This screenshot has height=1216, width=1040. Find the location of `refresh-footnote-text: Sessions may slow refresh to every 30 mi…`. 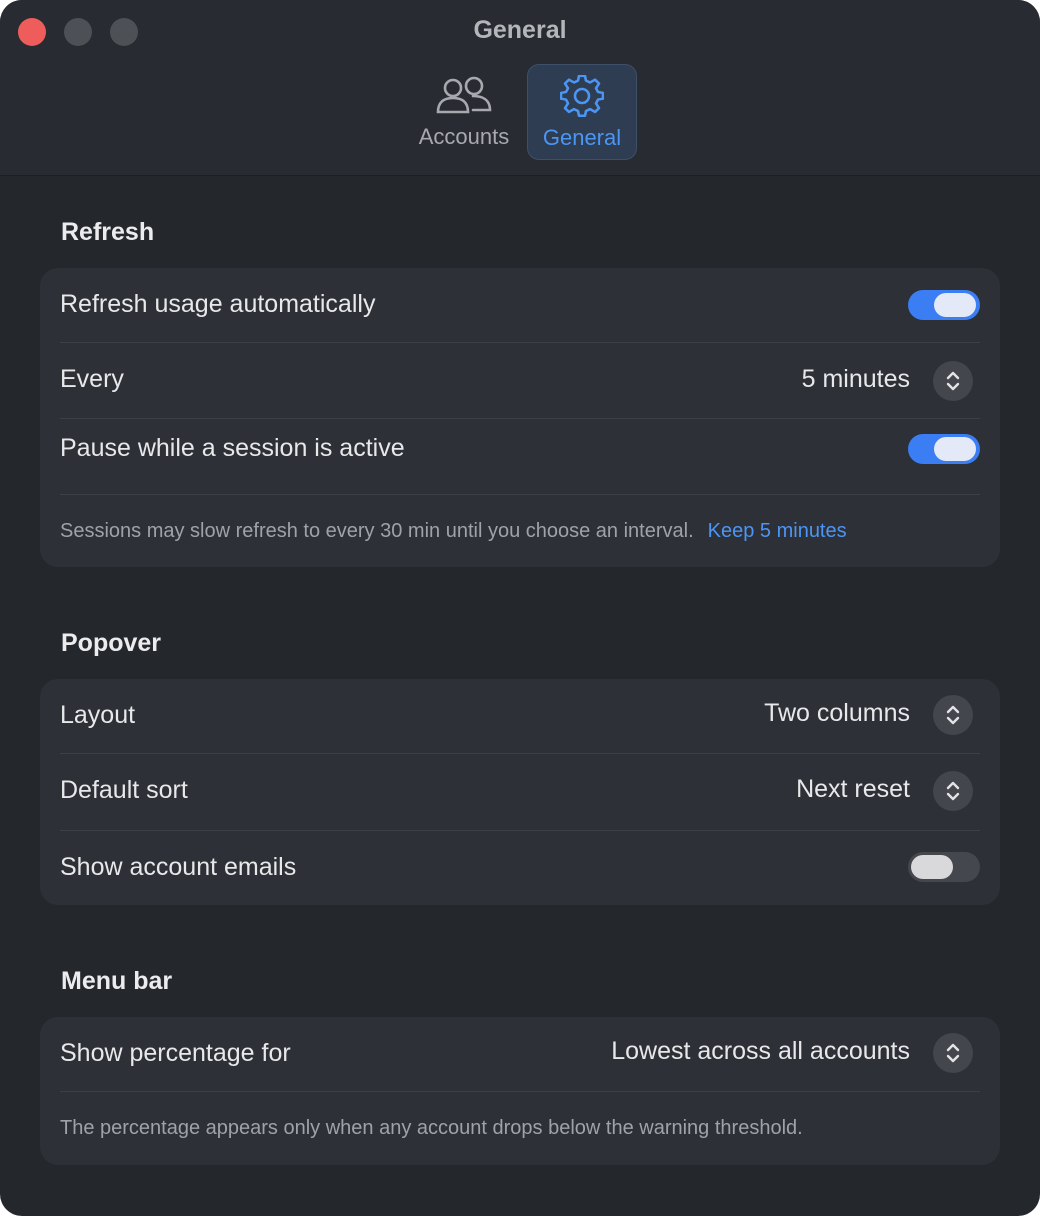

refresh-footnote-text: Sessions may slow refresh to every 30 mi… is located at coordinates (377, 531).